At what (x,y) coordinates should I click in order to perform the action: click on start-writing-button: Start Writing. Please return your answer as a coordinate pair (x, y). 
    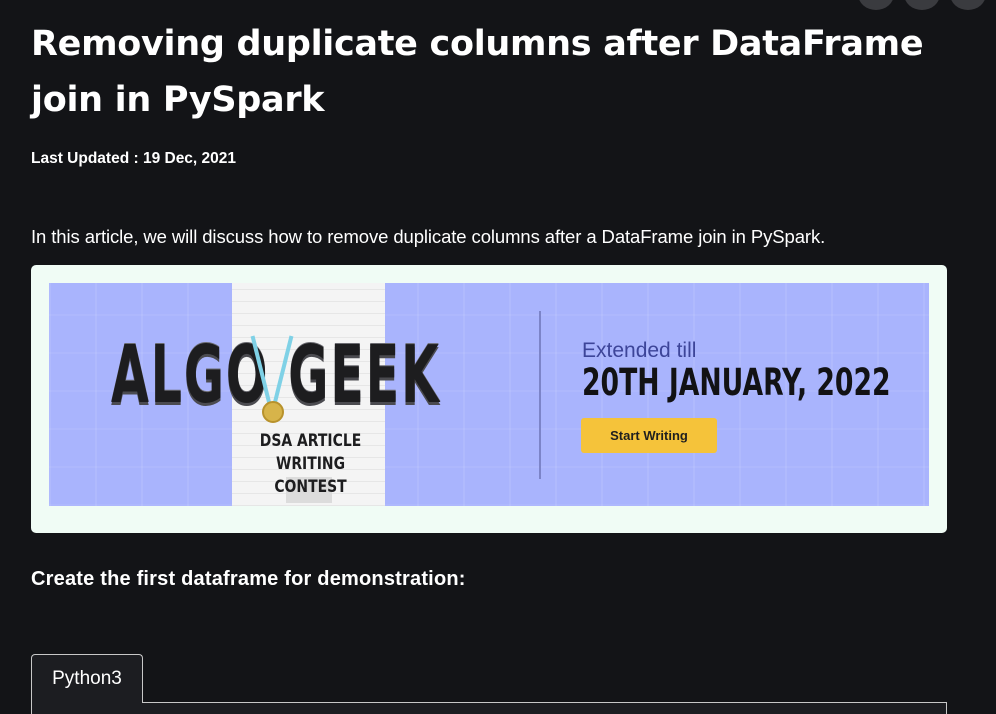
    Looking at the image, I should click on (649, 435).